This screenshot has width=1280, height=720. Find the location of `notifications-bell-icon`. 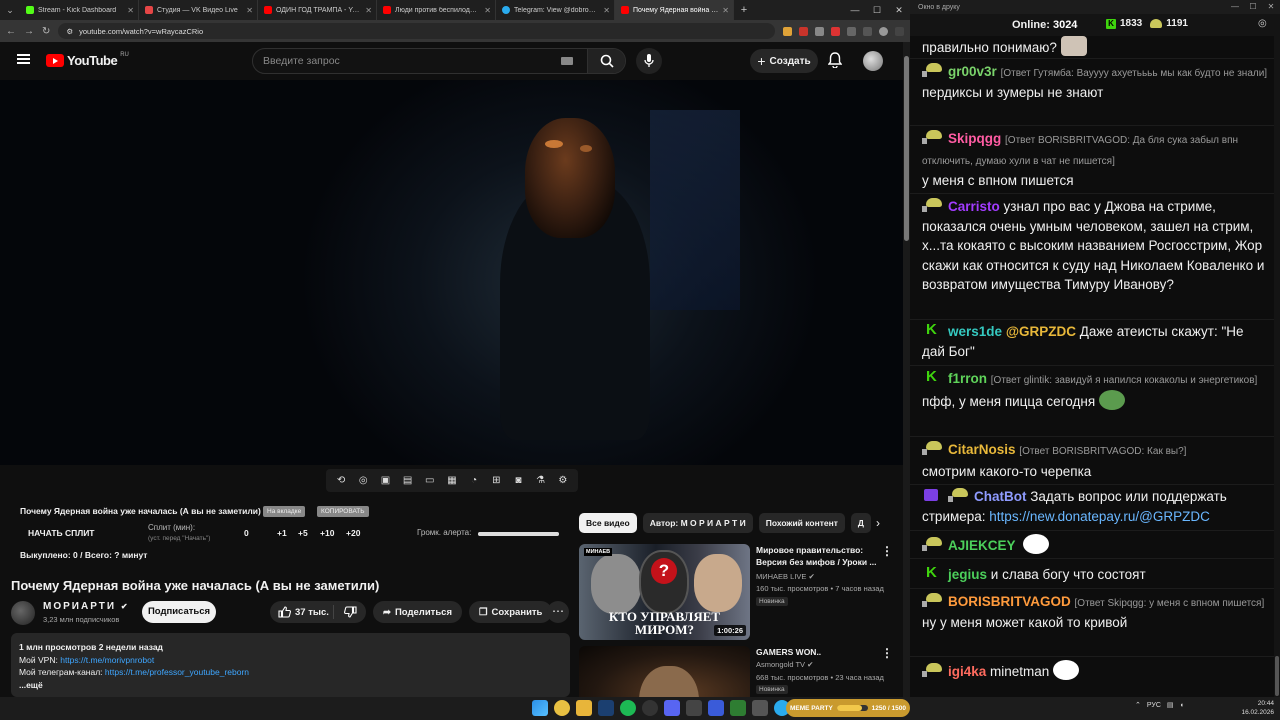

notifications-bell-icon is located at coordinates (835, 61).